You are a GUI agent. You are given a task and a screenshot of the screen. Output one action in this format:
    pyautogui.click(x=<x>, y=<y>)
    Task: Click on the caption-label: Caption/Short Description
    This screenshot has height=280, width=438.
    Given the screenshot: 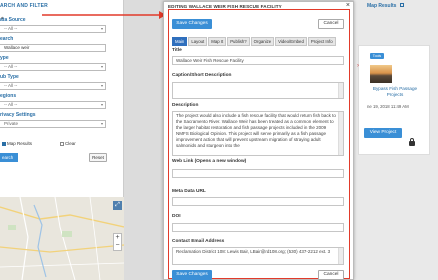 What is the action you would take?
    pyautogui.click(x=202, y=75)
    